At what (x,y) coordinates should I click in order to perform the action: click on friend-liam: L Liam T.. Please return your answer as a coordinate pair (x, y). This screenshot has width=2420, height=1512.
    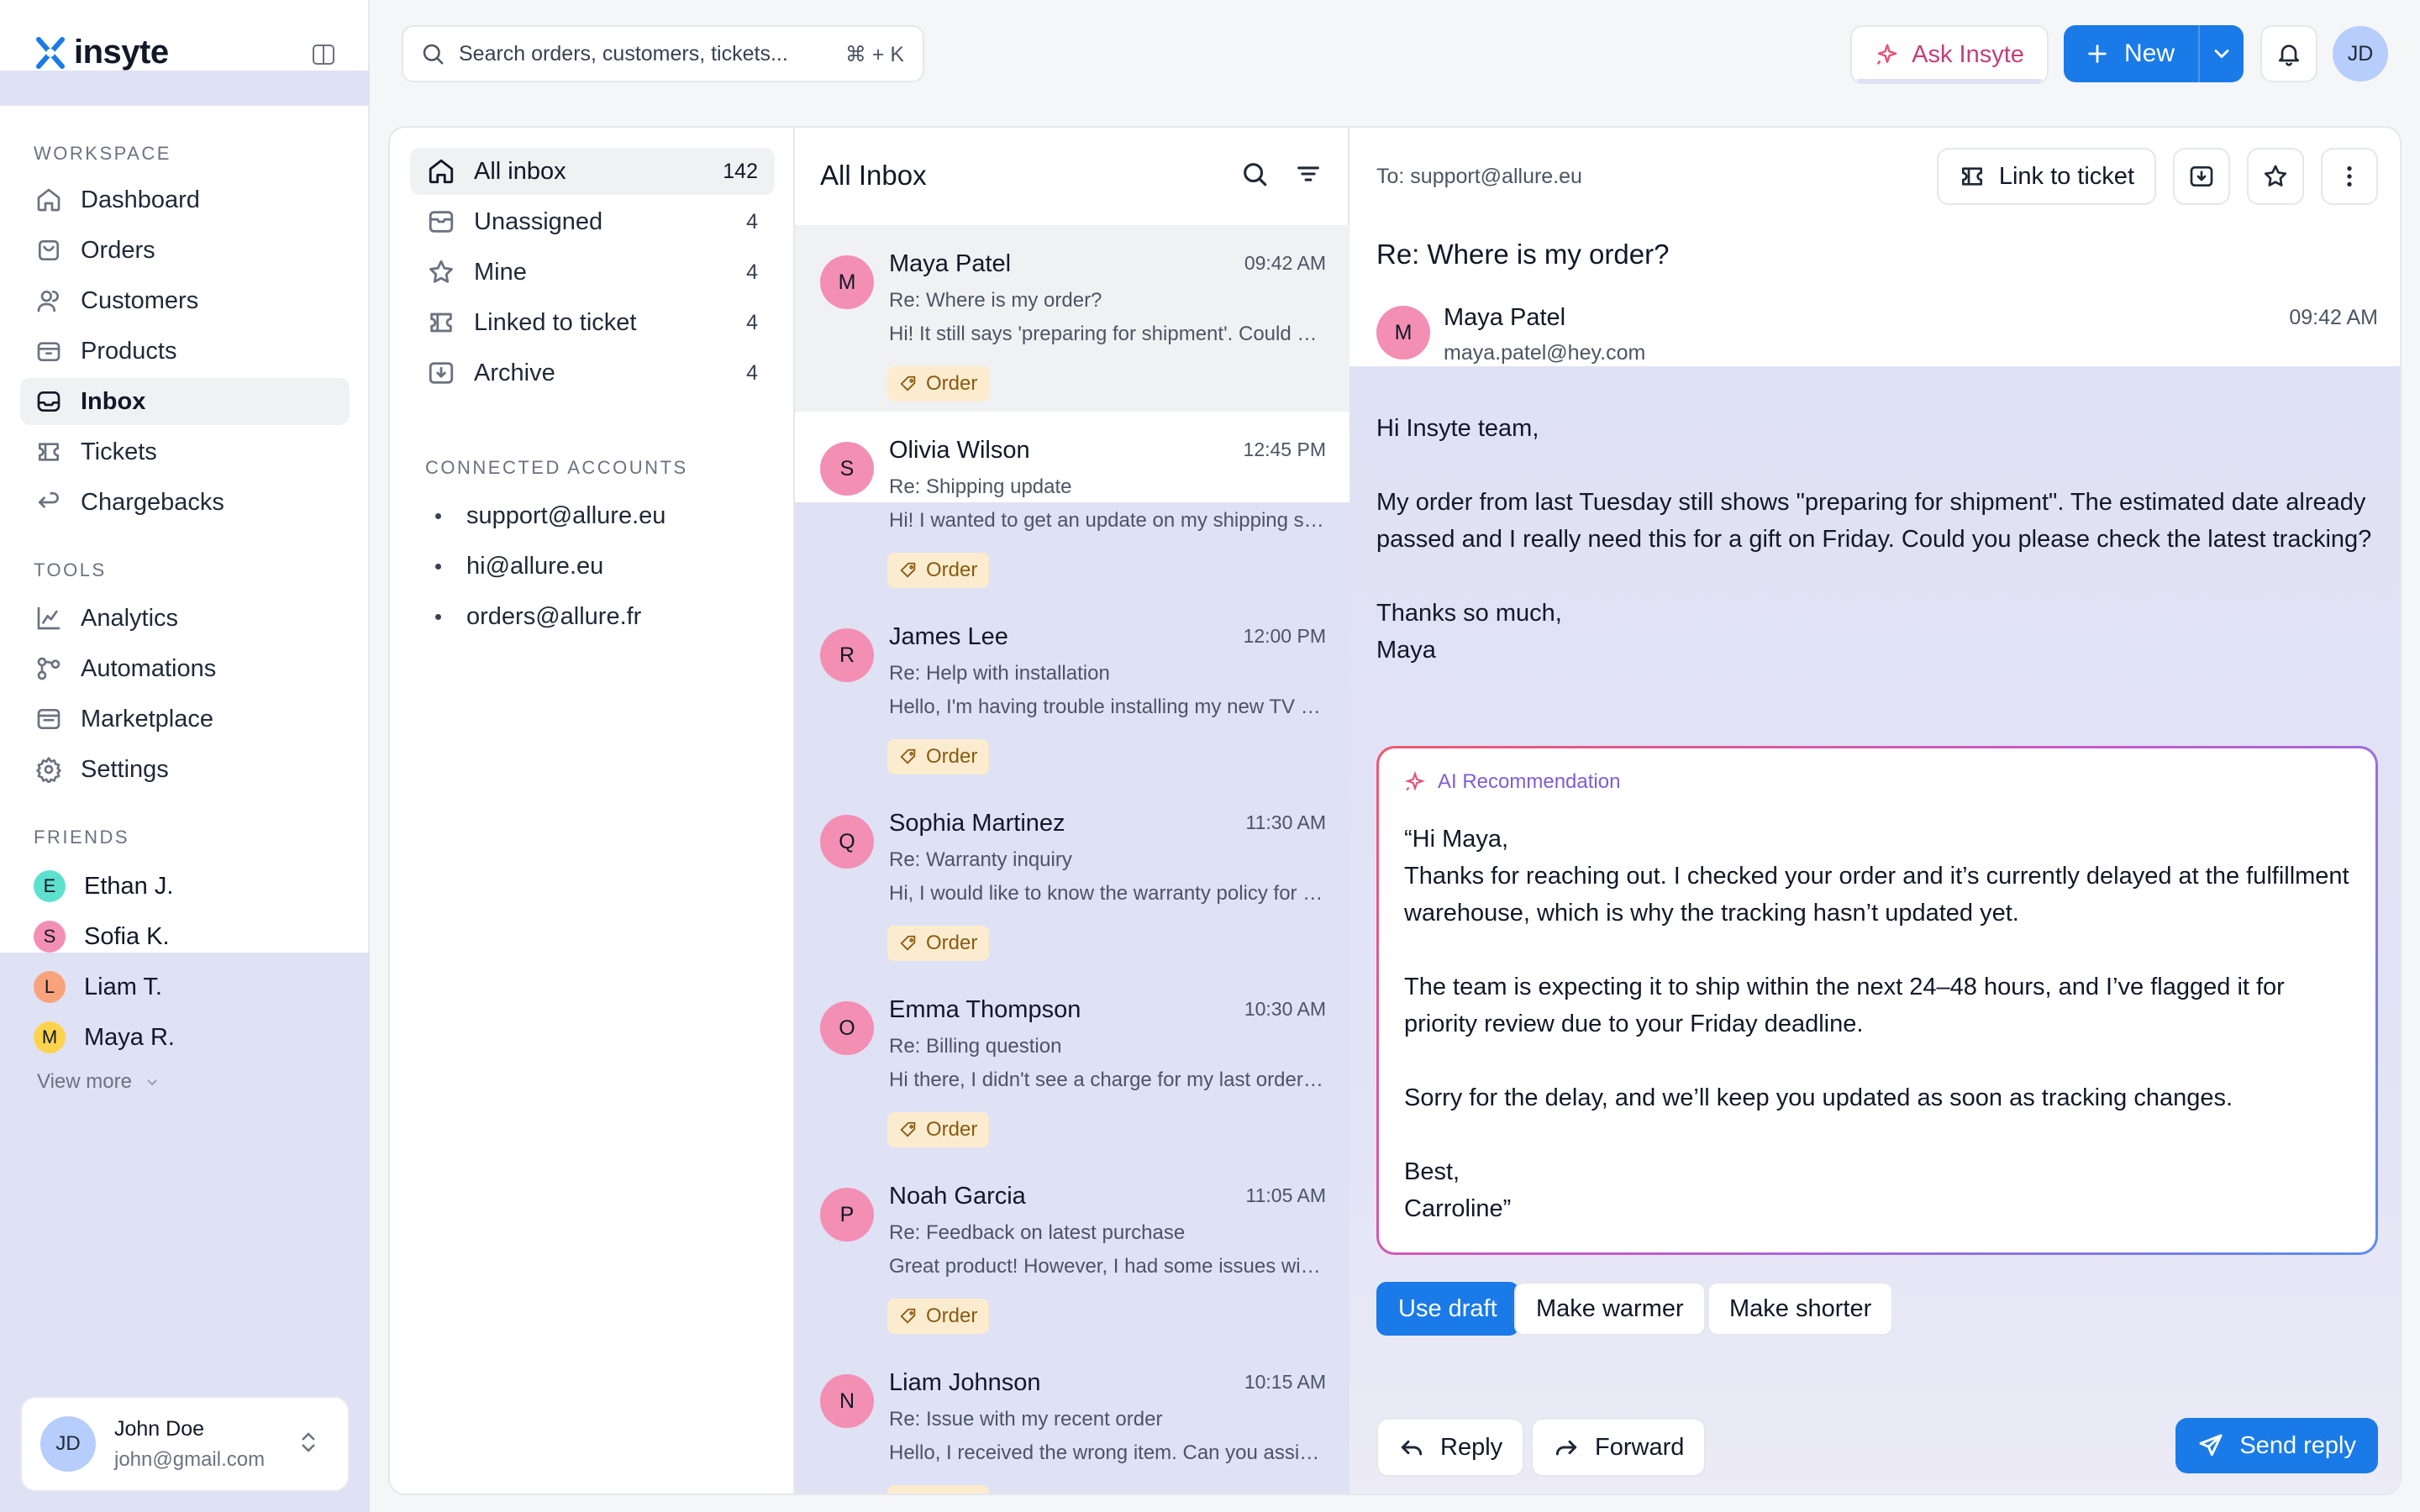
    Looking at the image, I should click on (98, 987).